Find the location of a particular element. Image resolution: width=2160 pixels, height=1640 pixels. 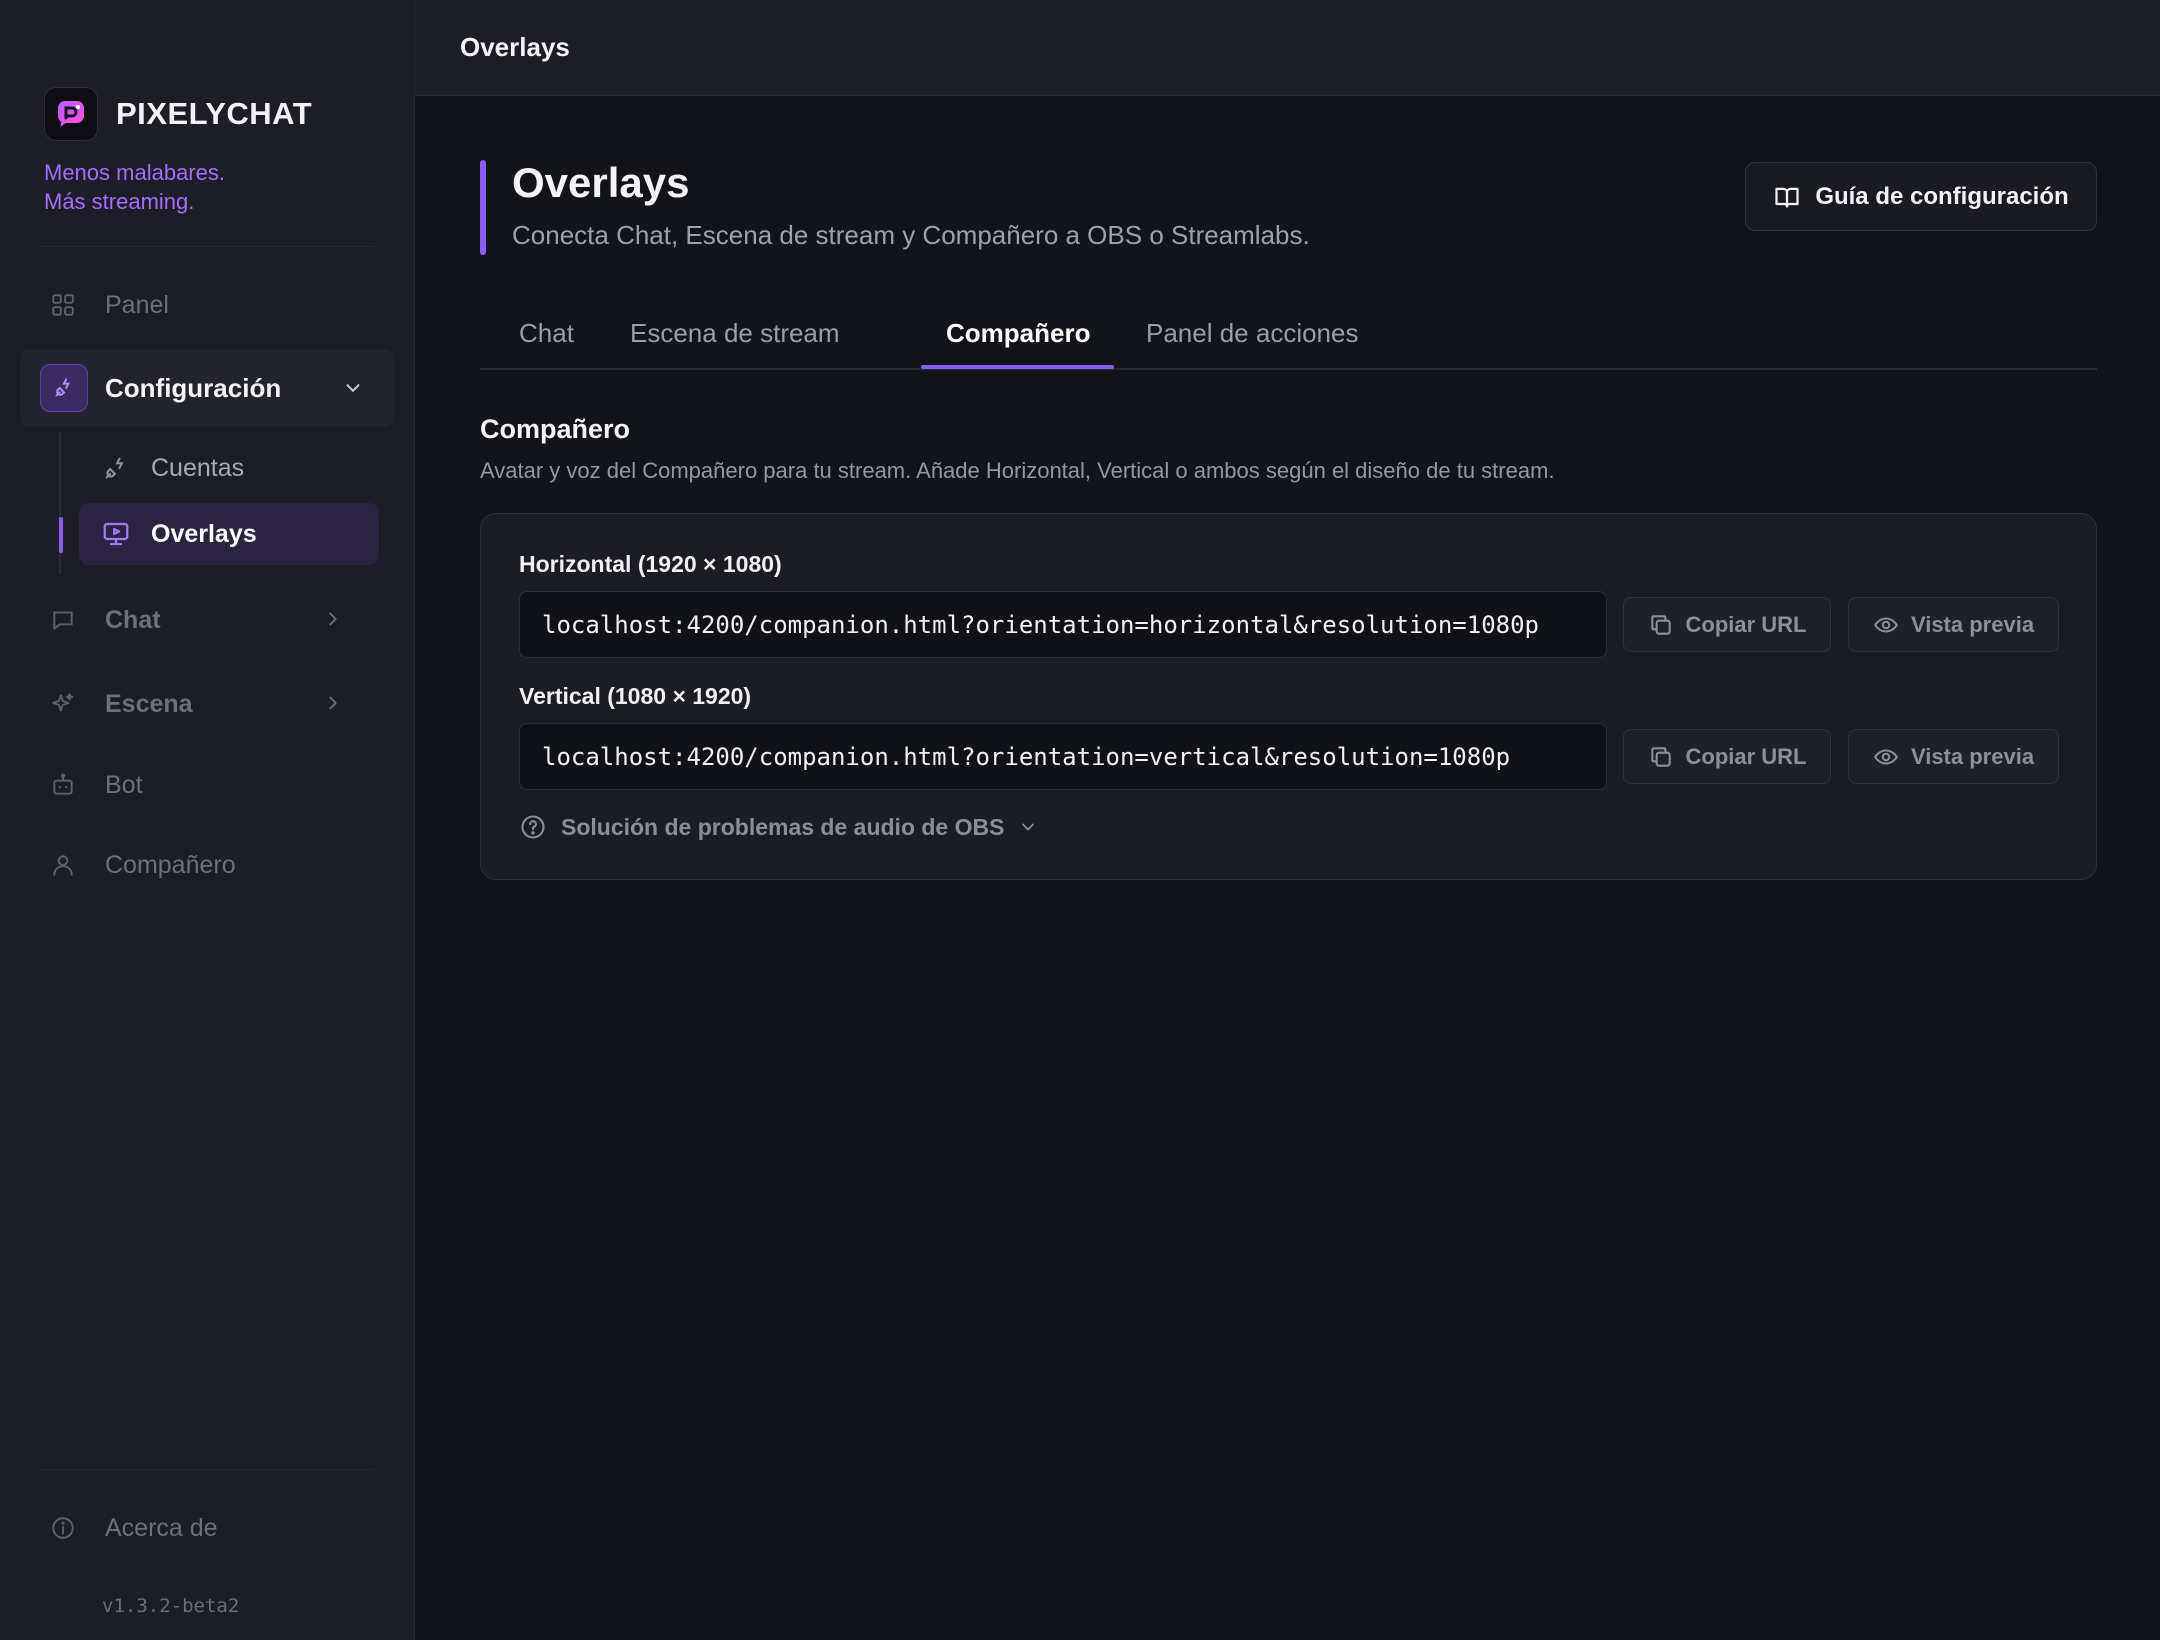

tab-chat: Chat is located at coordinates (546, 333).